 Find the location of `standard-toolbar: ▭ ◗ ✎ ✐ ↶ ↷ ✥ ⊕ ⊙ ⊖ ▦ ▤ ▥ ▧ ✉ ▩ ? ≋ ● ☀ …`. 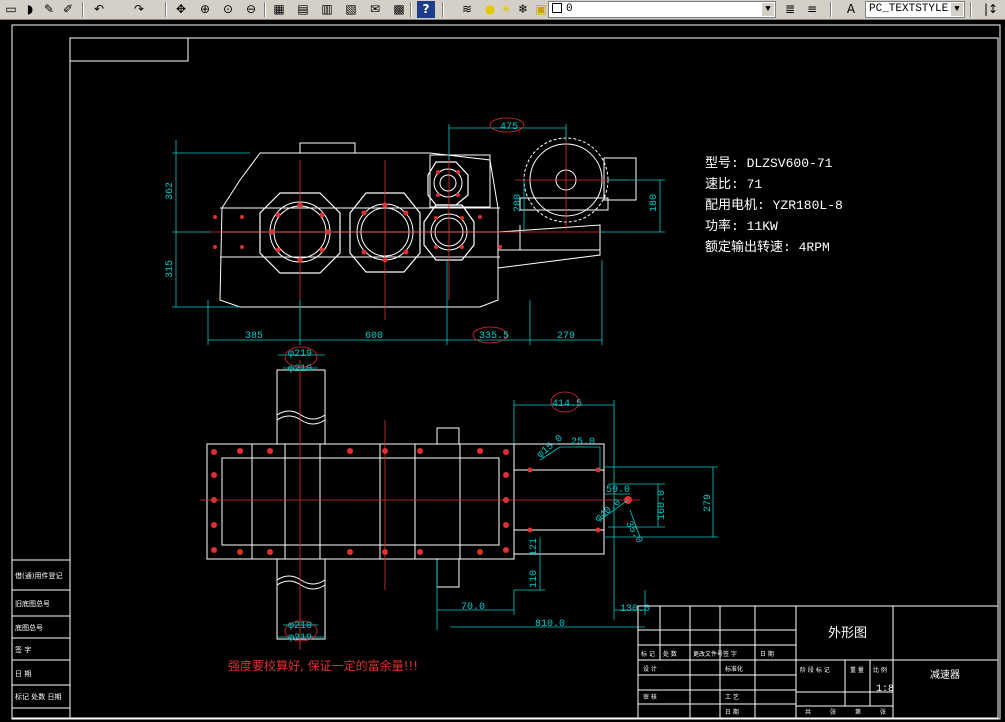

standard-toolbar: ▭ ◗ ✎ ✐ ↶ ↷ ✥ ⊕ ⊙ ⊖ ▦ ▤ ▥ ▧ ✉ ▩ ? ≋ ● ☀ … is located at coordinates (502, 10).